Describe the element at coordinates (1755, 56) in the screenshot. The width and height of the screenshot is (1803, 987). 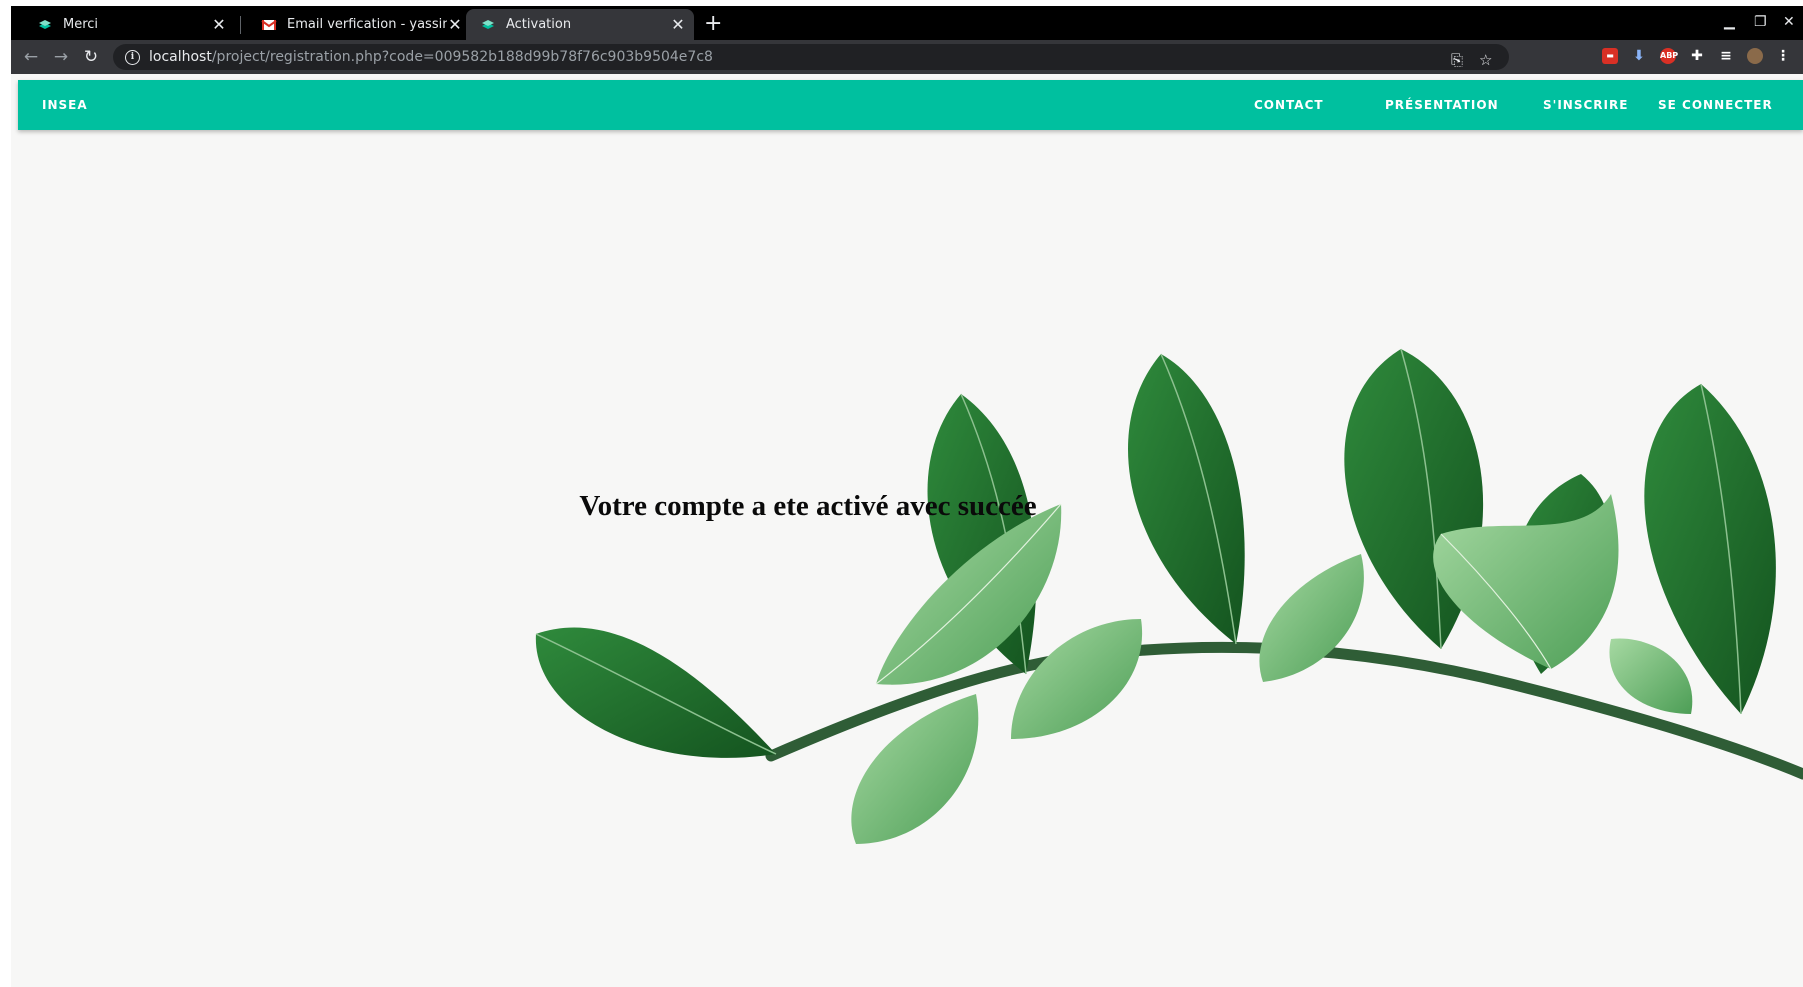
I see `avatar` at that location.